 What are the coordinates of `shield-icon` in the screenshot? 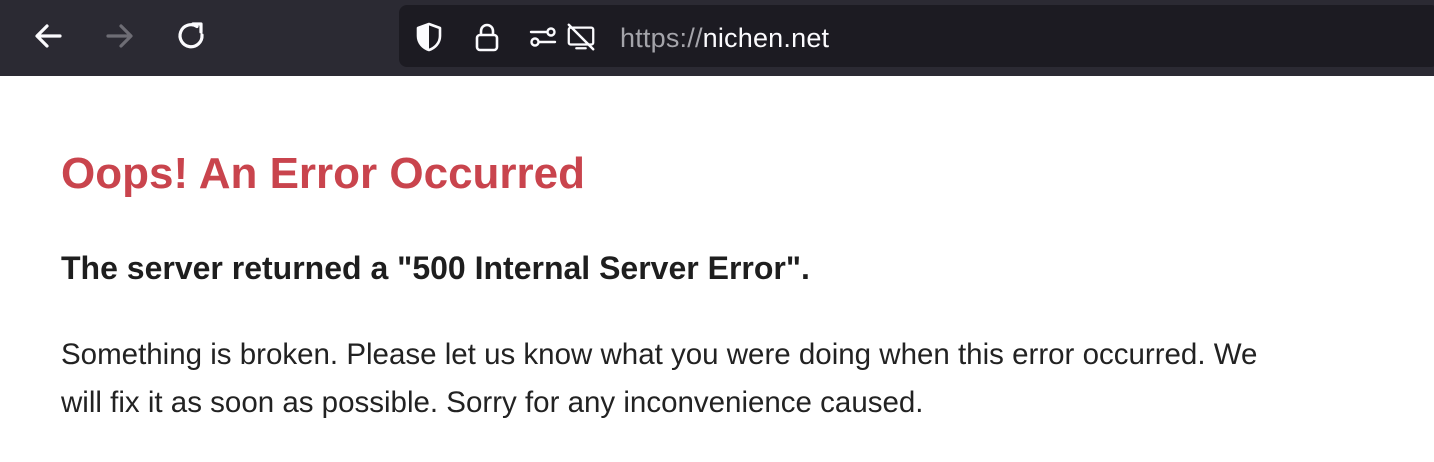 It's located at (429, 37).